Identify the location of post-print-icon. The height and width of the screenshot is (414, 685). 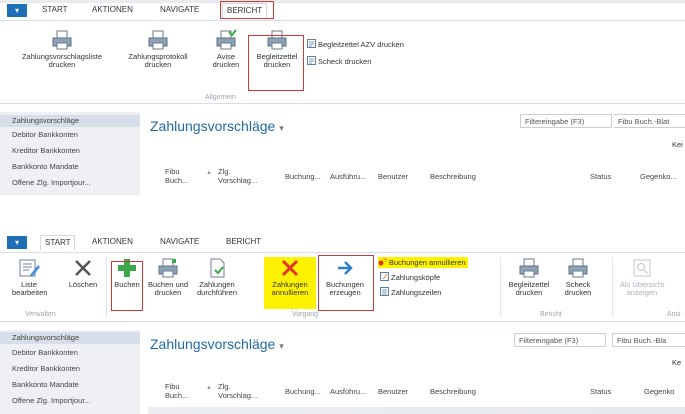
(168, 268).